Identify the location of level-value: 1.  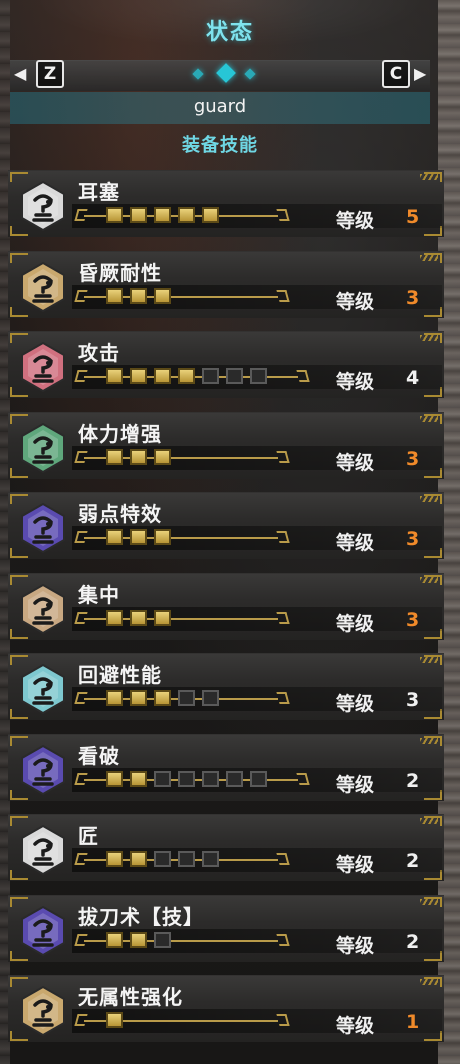
(413, 1022).